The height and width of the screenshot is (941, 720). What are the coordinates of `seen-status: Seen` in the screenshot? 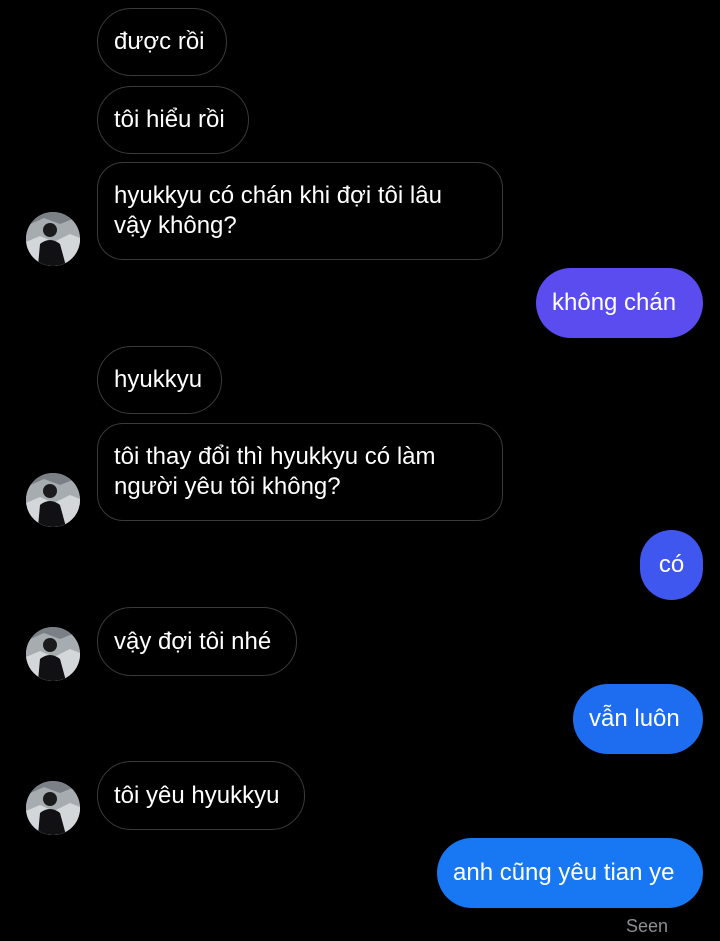 It's located at (646, 926).